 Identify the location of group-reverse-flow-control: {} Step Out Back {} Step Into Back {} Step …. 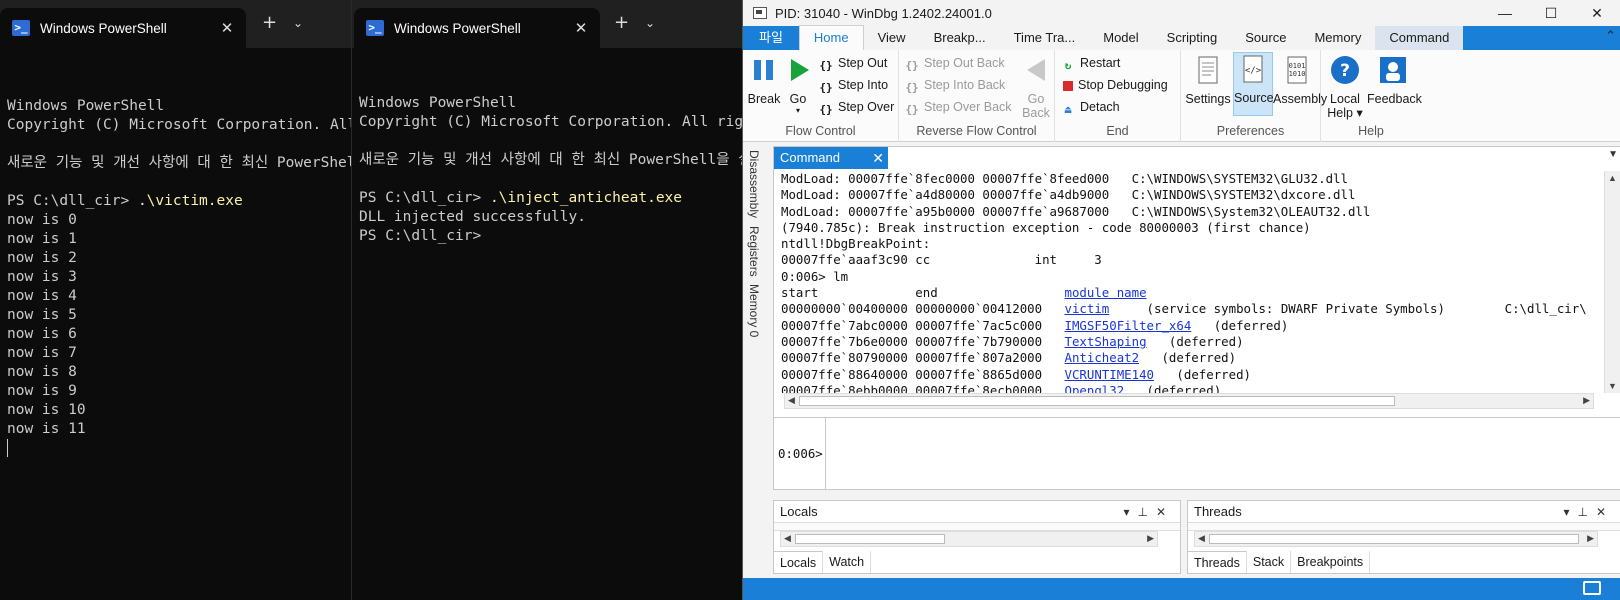
(977, 96).